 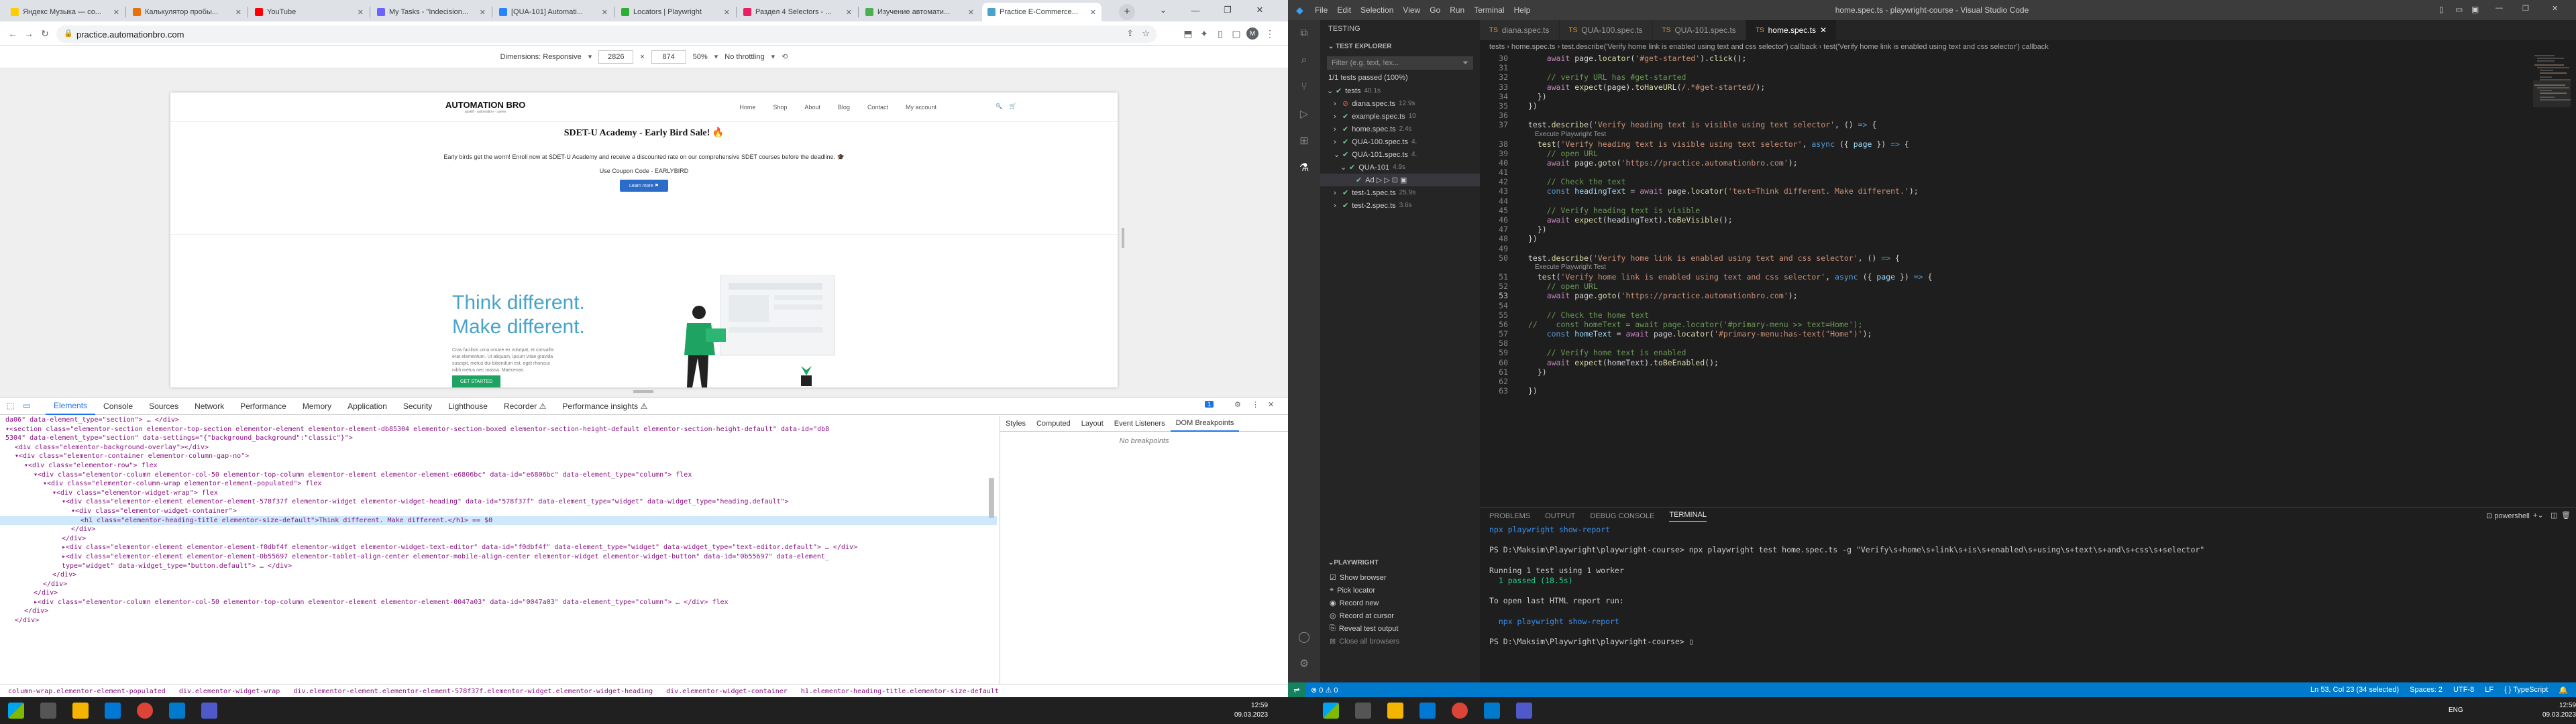 I want to click on site-search-icon: 🔍, so click(x=999, y=106).